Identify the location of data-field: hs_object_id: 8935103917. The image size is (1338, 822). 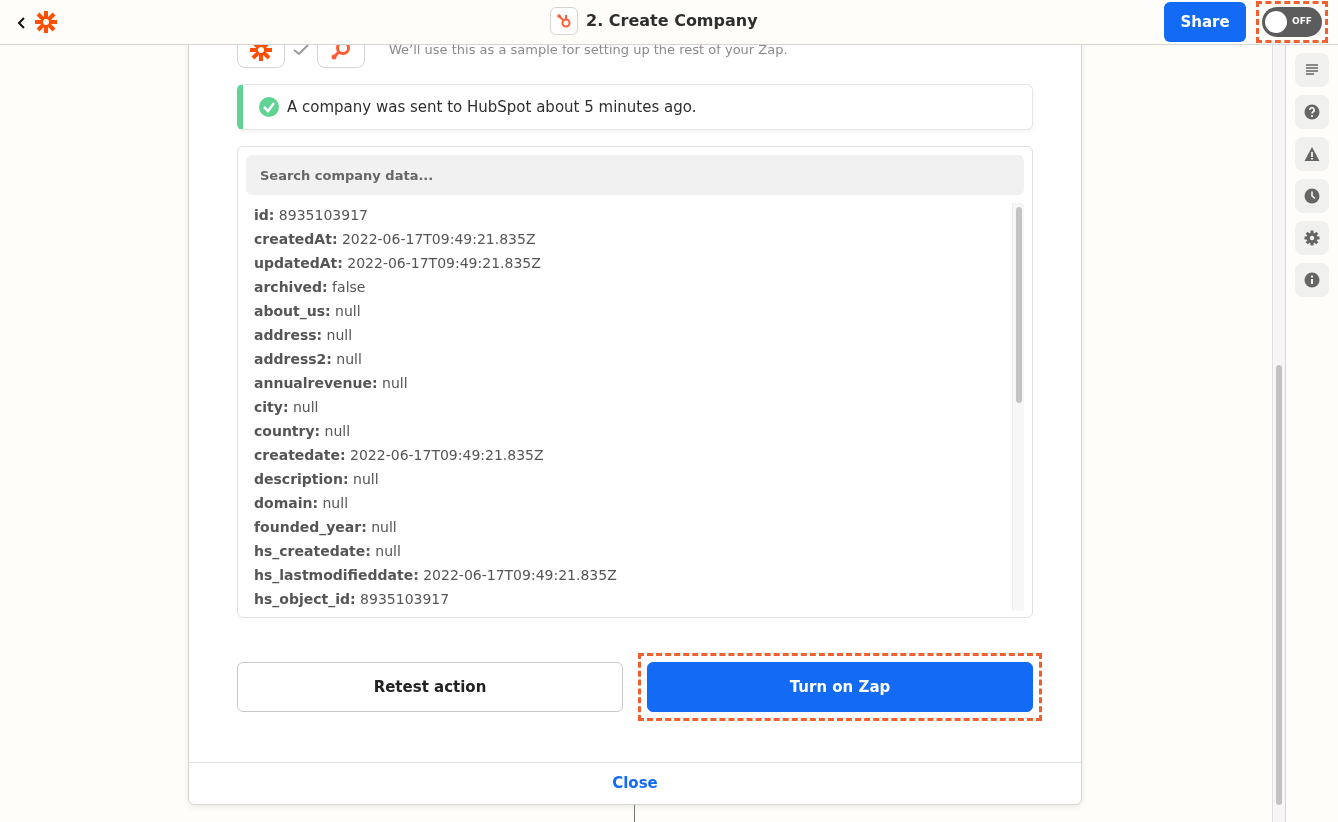
(629, 599).